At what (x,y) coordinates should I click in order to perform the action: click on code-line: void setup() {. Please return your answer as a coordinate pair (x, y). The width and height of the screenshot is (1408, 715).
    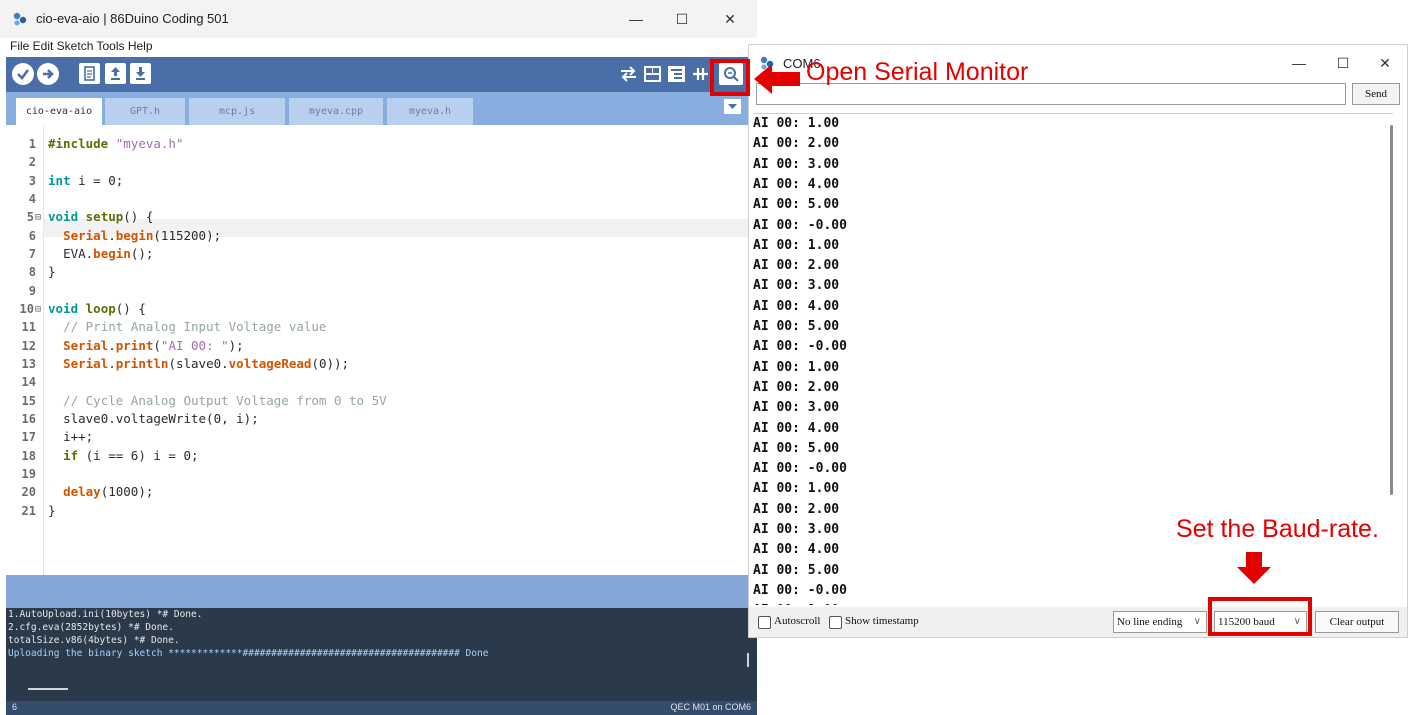
    Looking at the image, I should click on (101, 216).